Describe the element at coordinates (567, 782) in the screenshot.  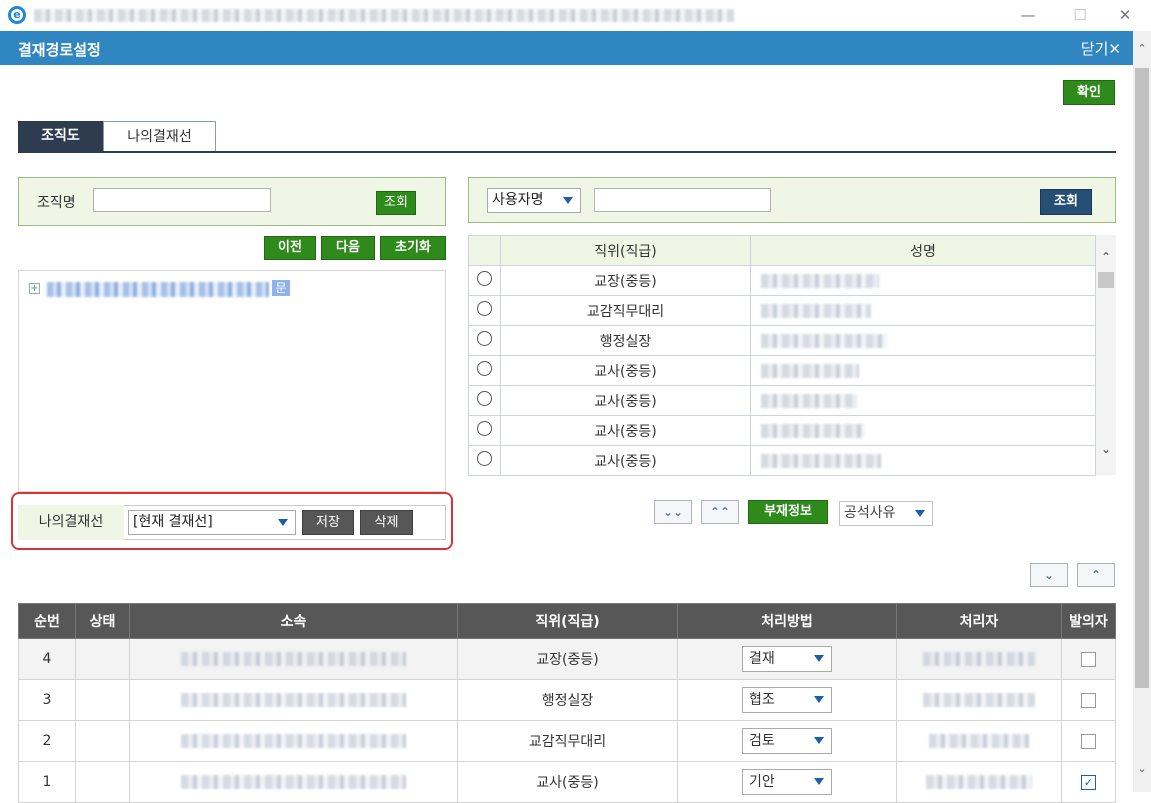
I see `table-row: 1 교사(중등) 기안 ✓` at that location.